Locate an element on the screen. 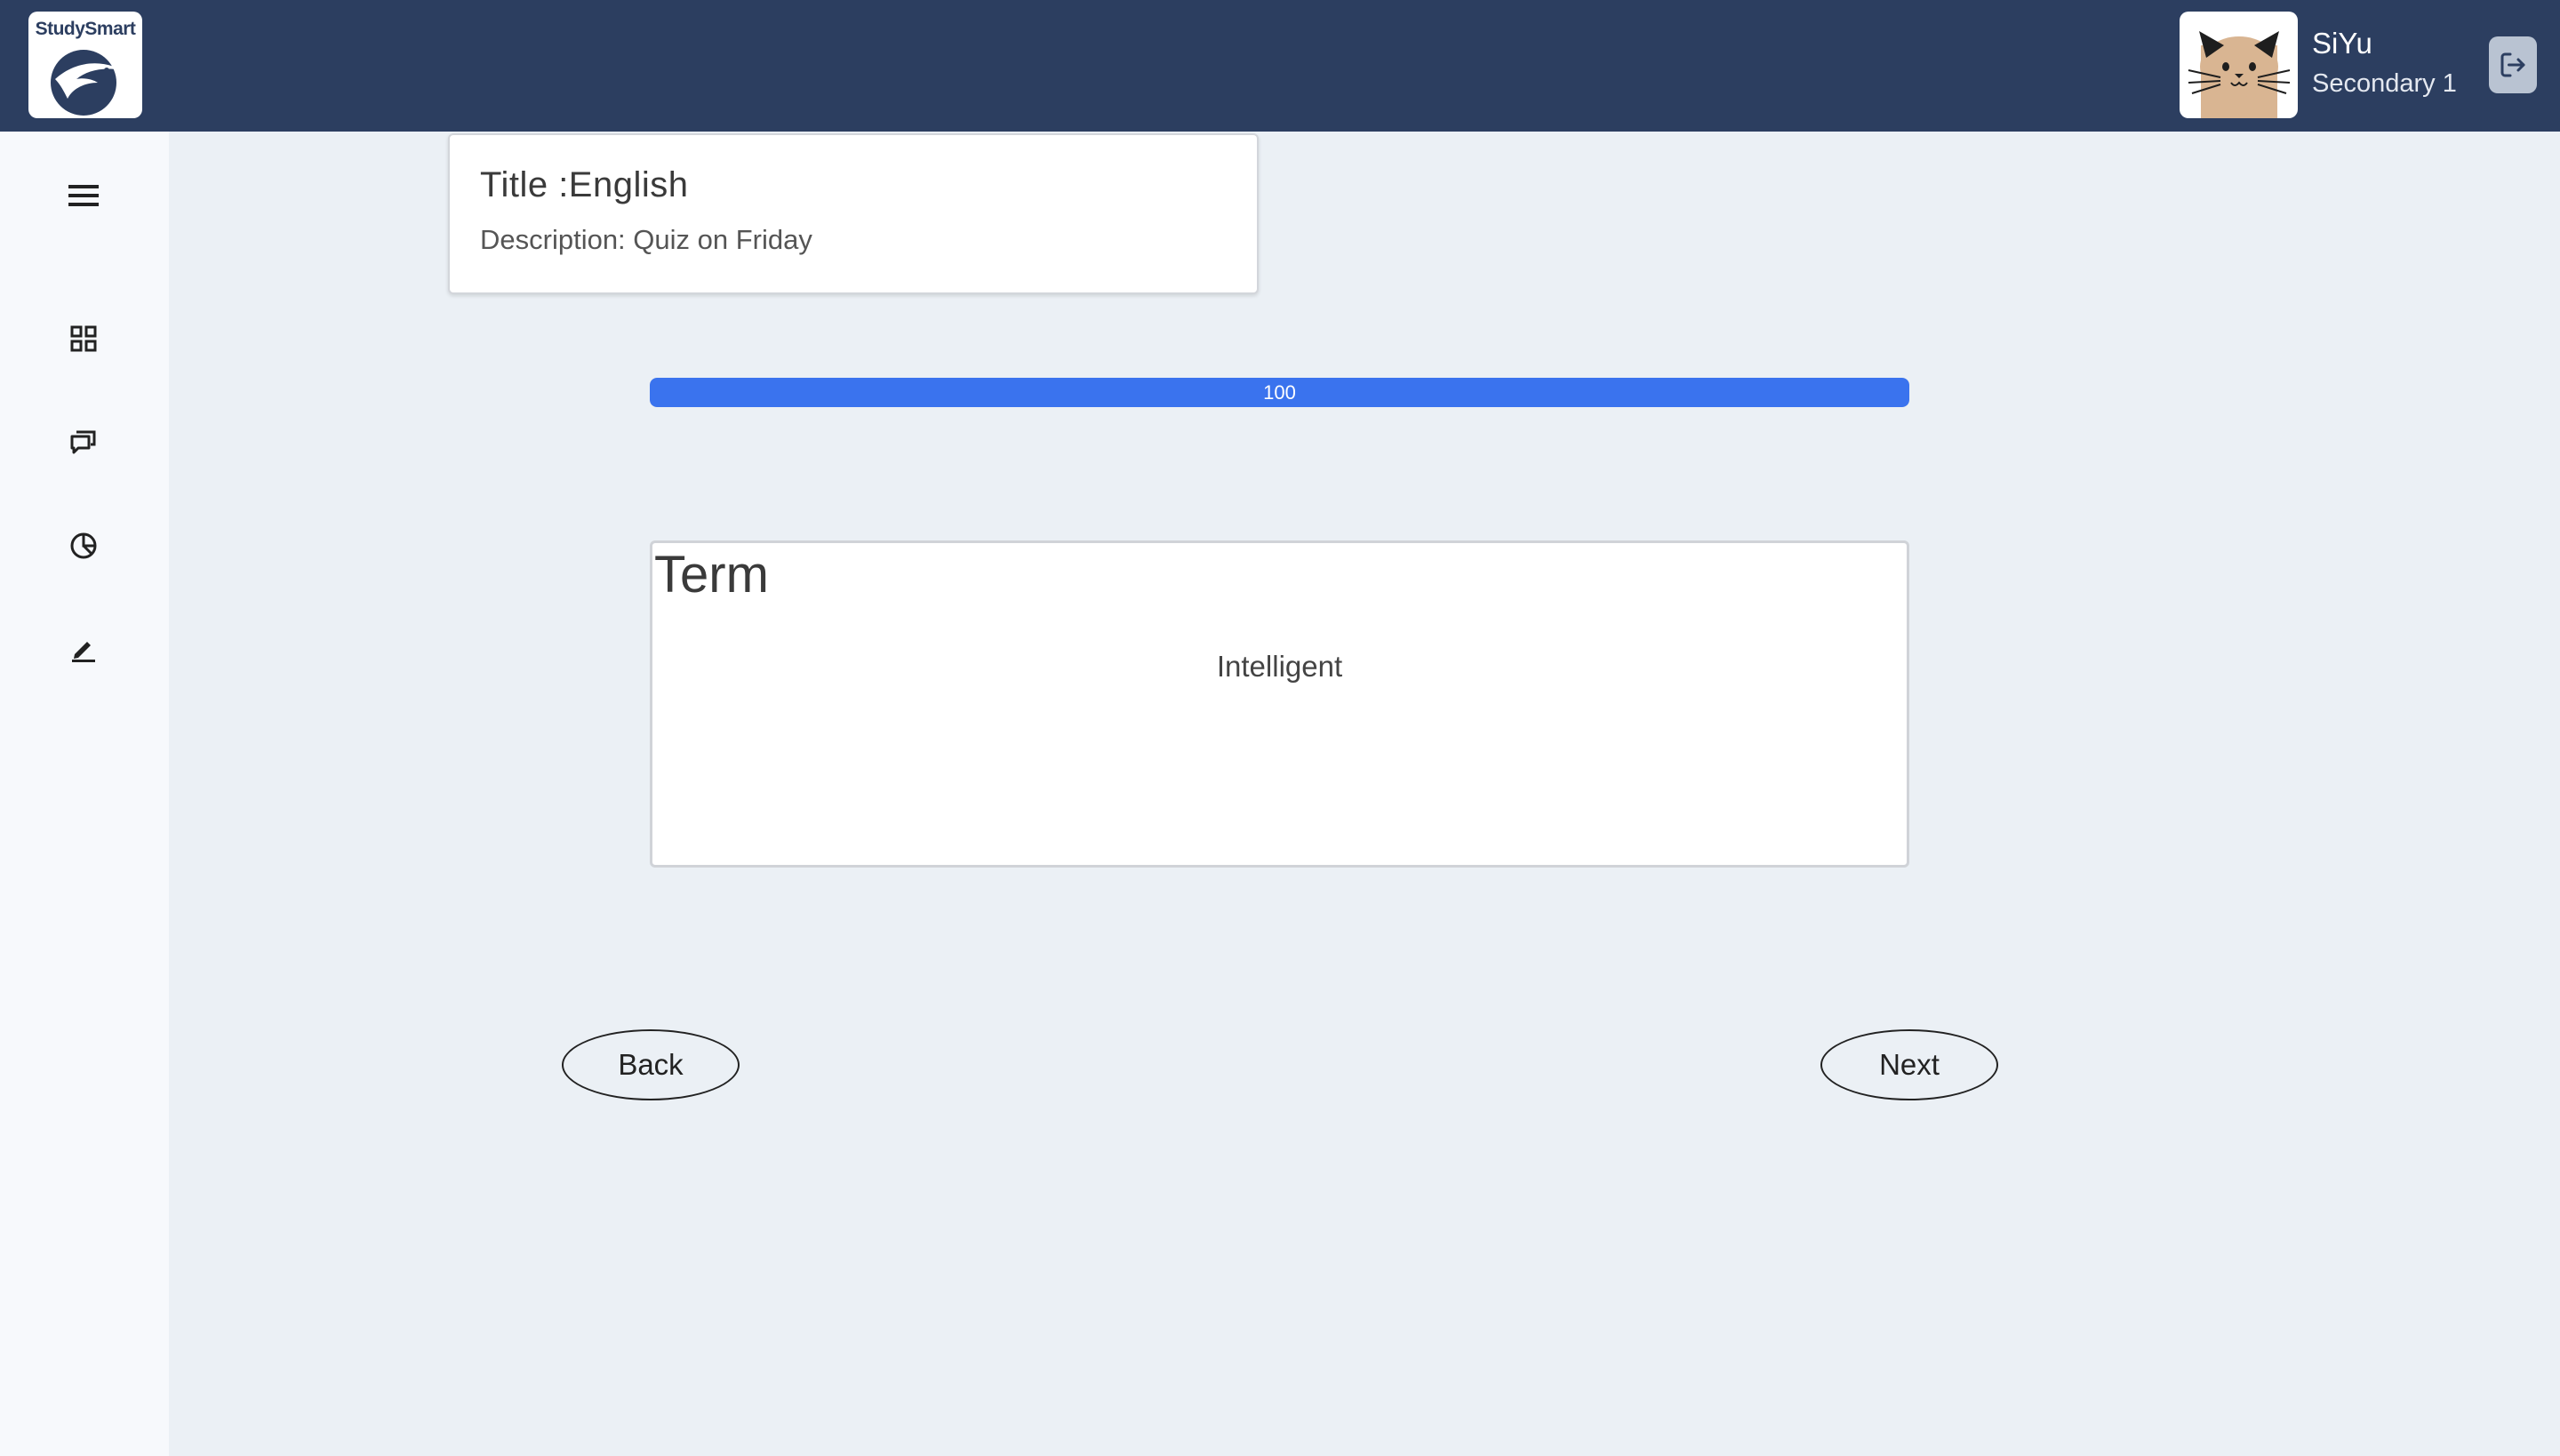  pie-chart-icon is located at coordinates (83, 545).